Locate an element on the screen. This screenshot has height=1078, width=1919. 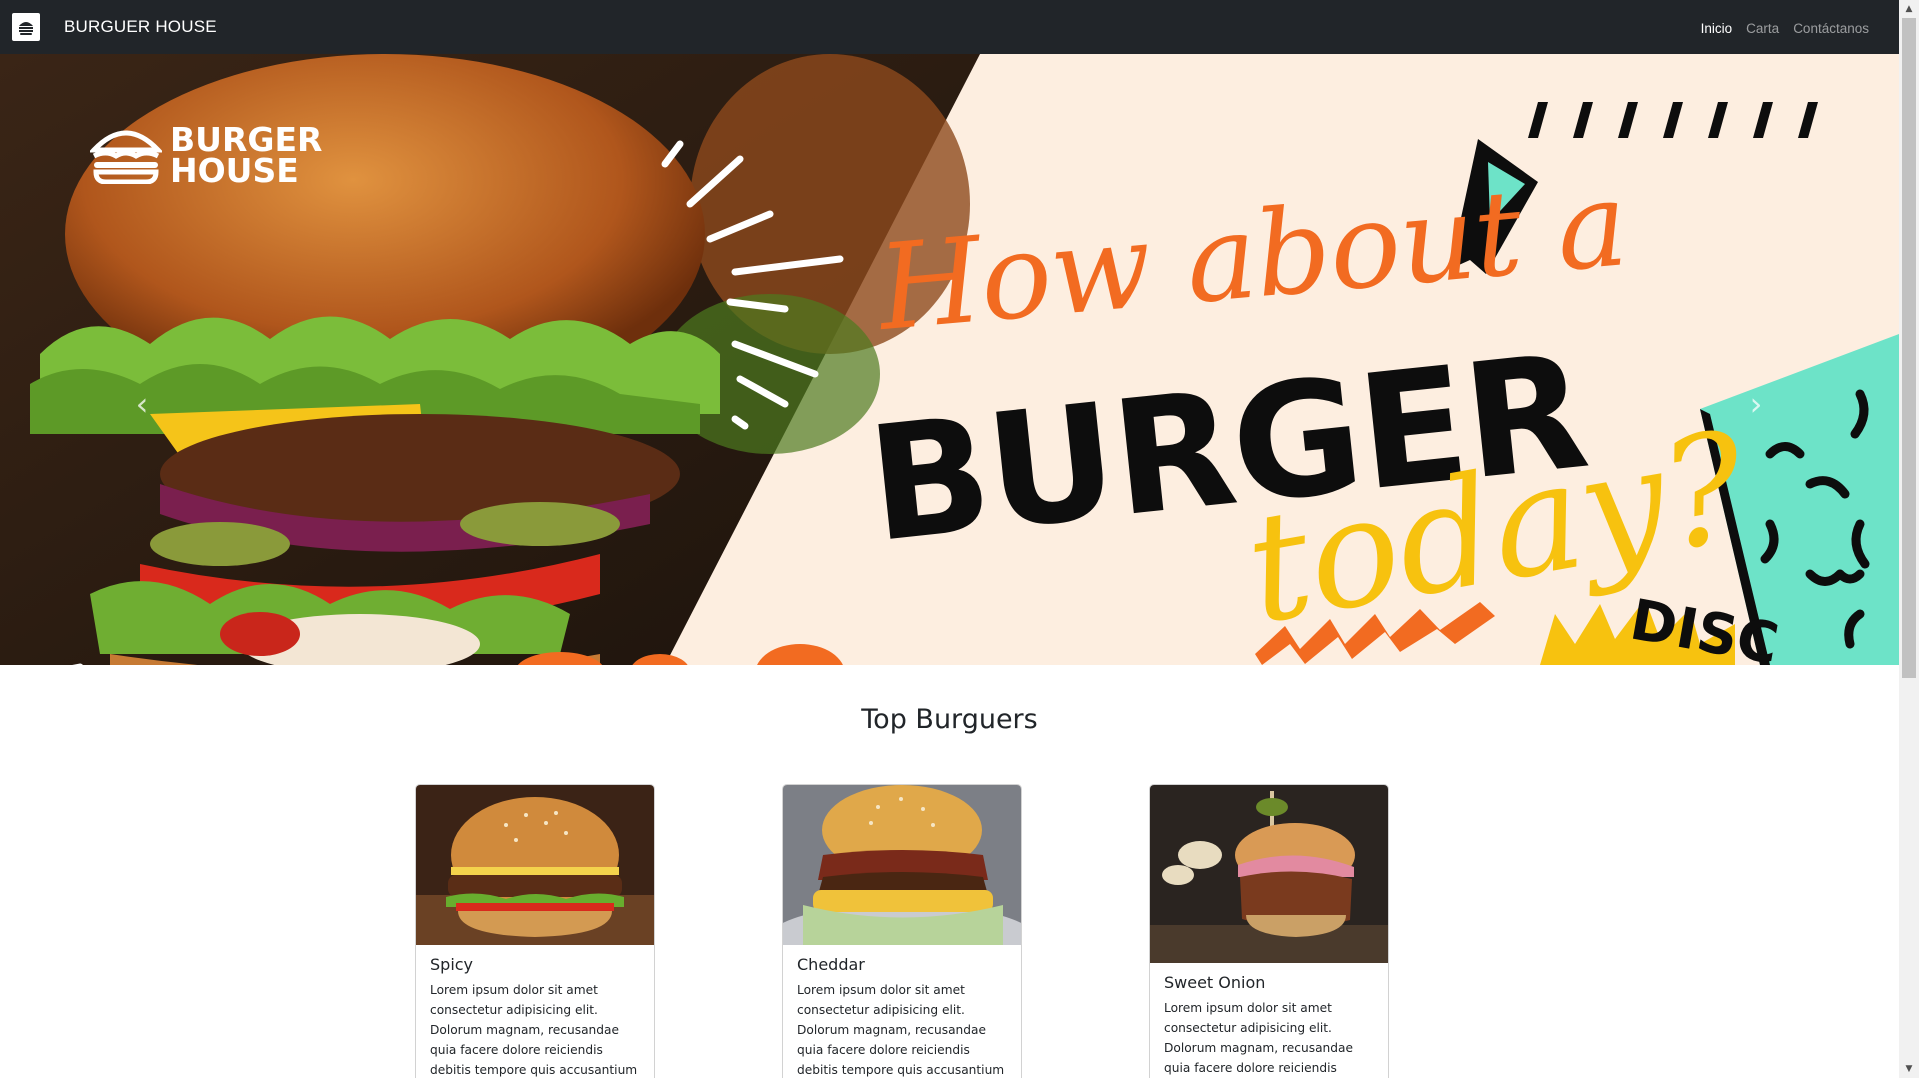
carousel-next-button: › is located at coordinates (1756, 404).